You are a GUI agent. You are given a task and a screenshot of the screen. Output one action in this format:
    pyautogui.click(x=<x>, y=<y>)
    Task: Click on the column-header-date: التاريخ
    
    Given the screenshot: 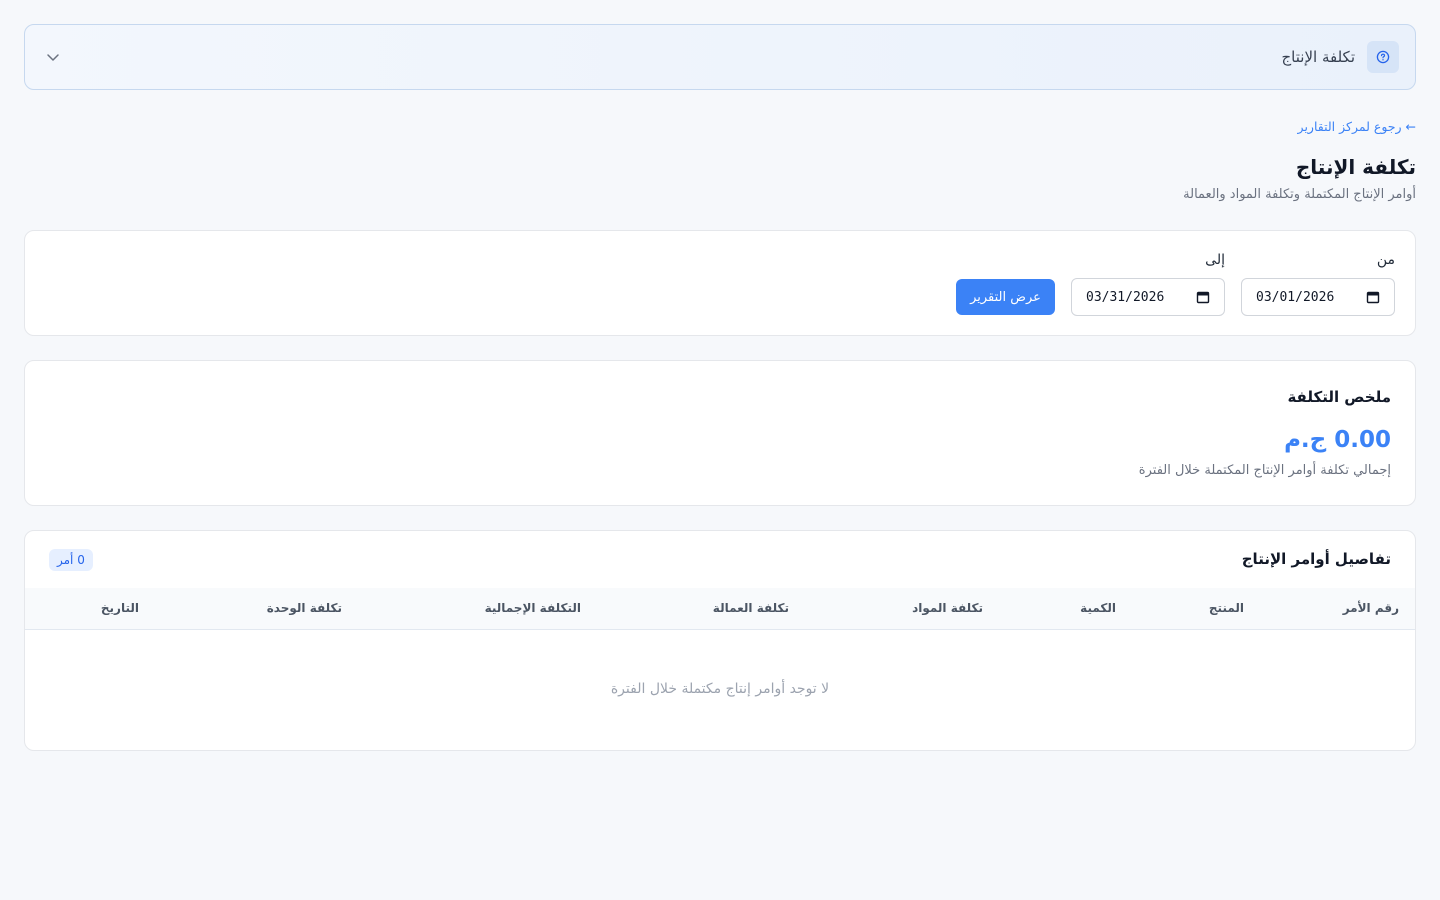 What is the action you would take?
    pyautogui.click(x=120, y=608)
    